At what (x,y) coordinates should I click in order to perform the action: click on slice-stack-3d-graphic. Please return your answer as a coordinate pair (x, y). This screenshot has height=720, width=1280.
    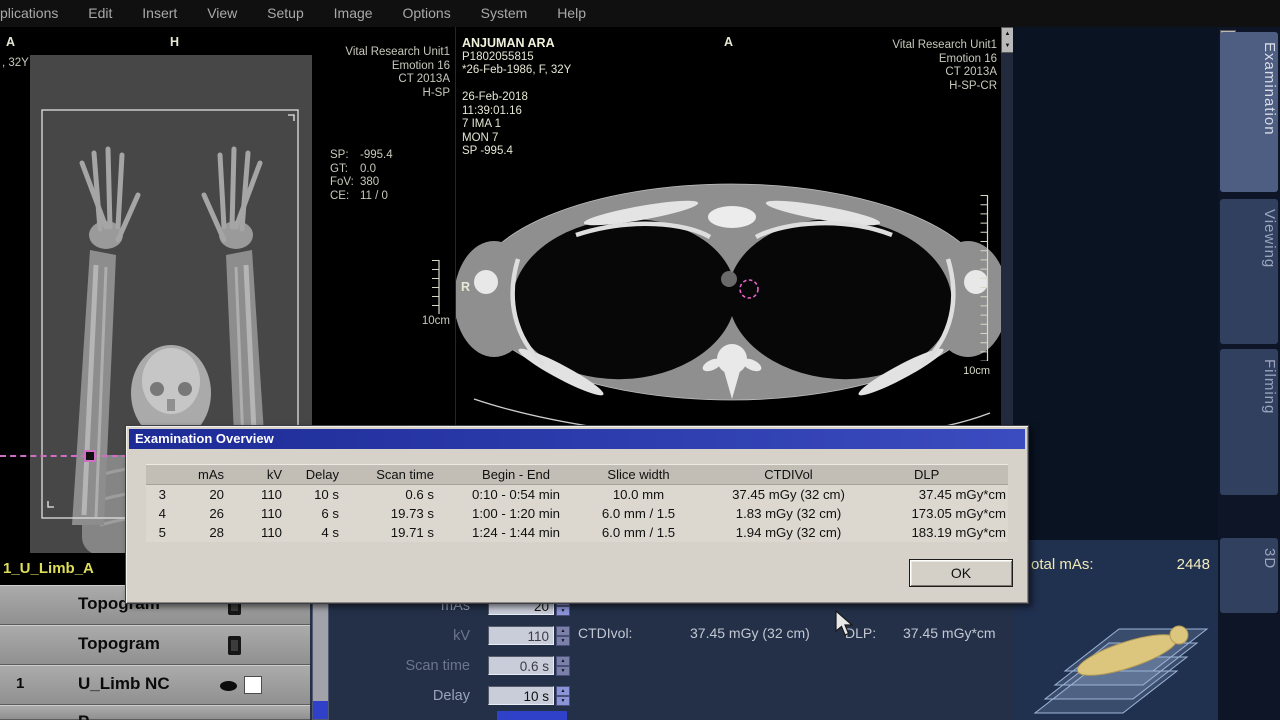
    Looking at the image, I should click on (1121, 669).